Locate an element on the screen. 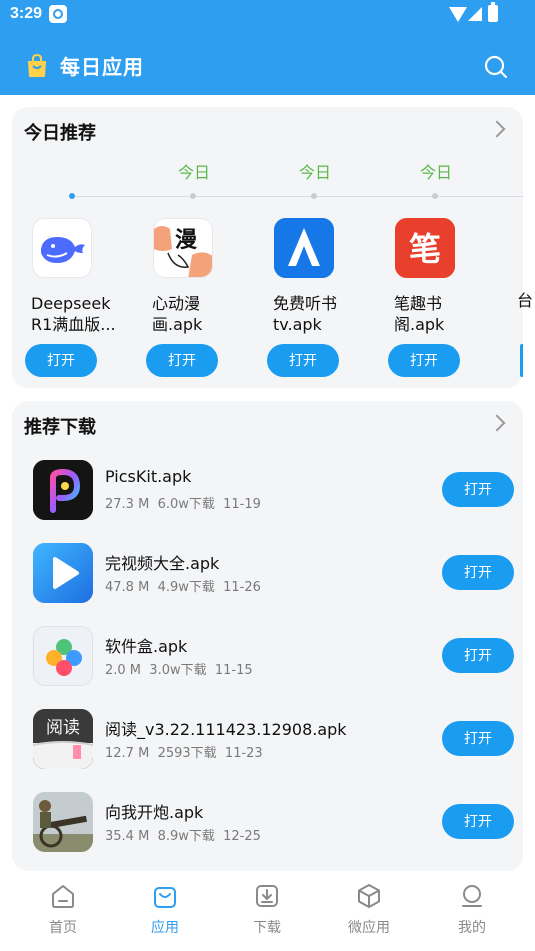 This screenshot has height=951, width=535. app-downloads: 3.0w下载 is located at coordinates (178, 670).